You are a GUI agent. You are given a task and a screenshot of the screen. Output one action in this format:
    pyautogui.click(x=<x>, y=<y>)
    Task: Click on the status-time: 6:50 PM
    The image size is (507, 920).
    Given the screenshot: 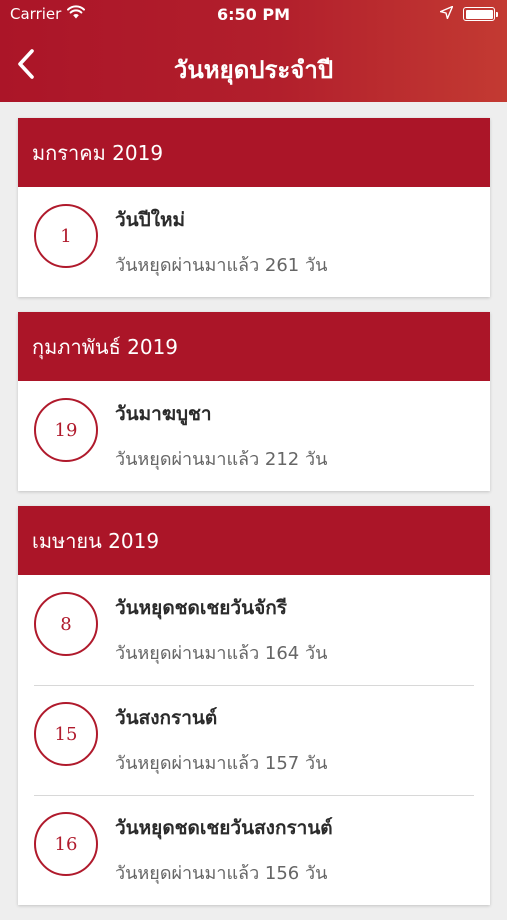 What is the action you would take?
    pyautogui.click(x=253, y=14)
    